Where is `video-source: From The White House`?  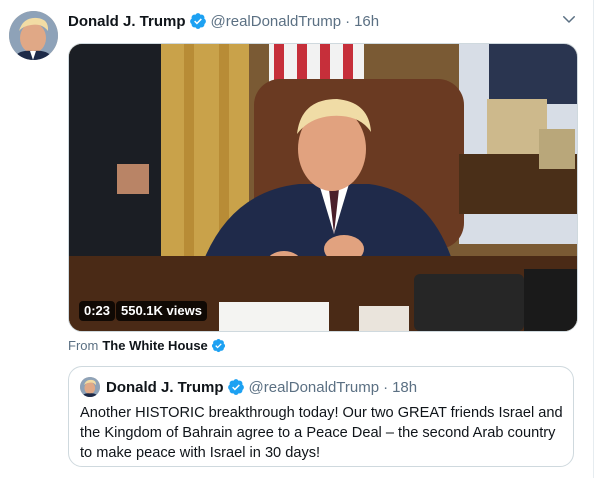
video-source: From The White House is located at coordinates (147, 345).